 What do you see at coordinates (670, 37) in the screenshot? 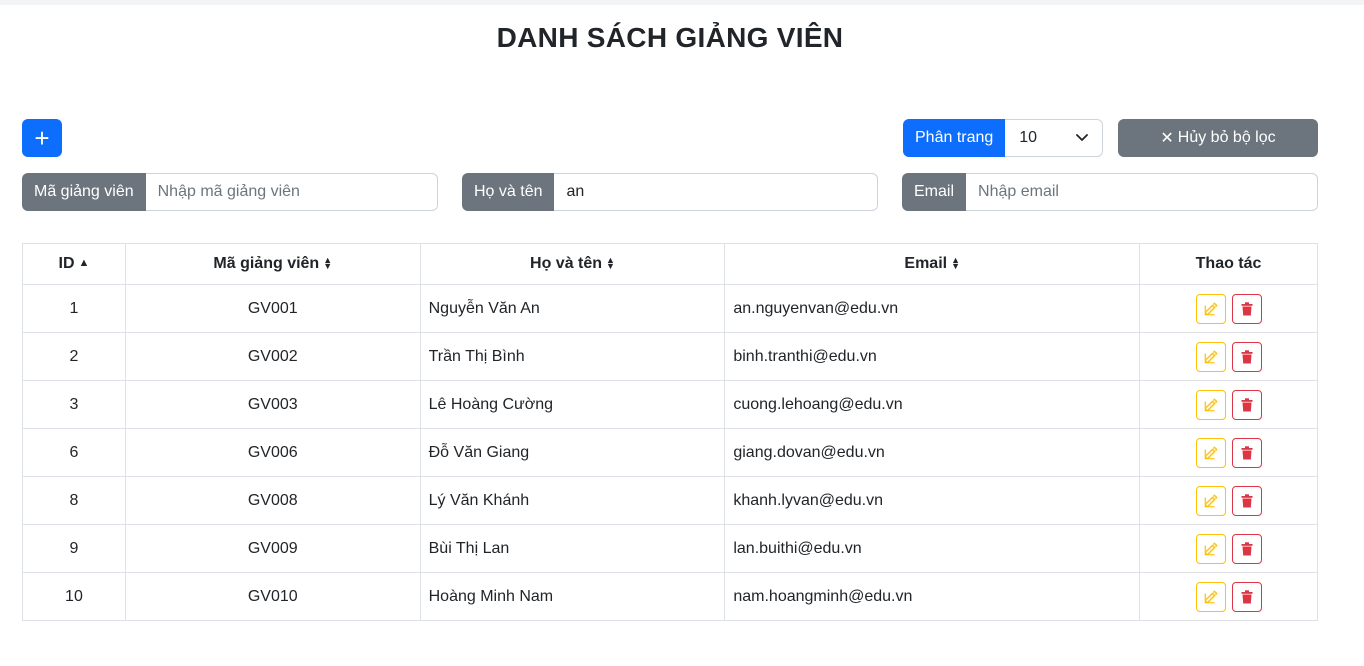
I see `page-title: DANH SÁCH GIẢNG VIÊN` at bounding box center [670, 37].